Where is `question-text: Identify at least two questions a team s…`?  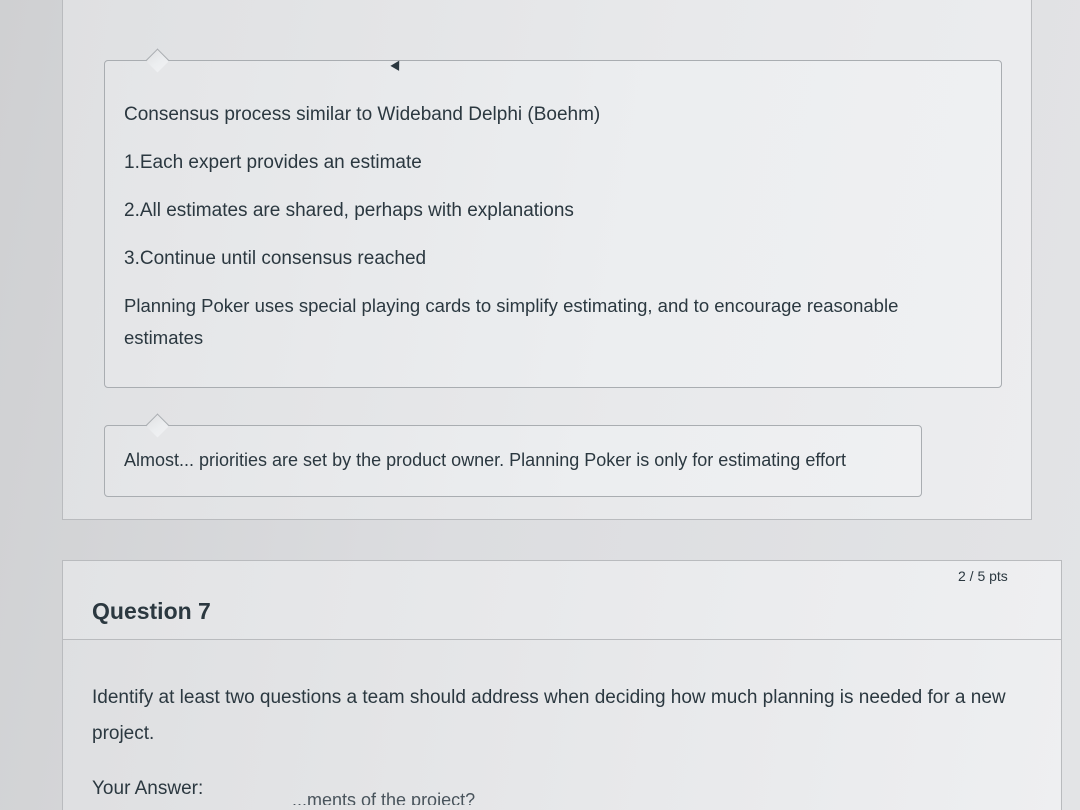
question-text: Identify at least two questions a team s… is located at coordinates (549, 715).